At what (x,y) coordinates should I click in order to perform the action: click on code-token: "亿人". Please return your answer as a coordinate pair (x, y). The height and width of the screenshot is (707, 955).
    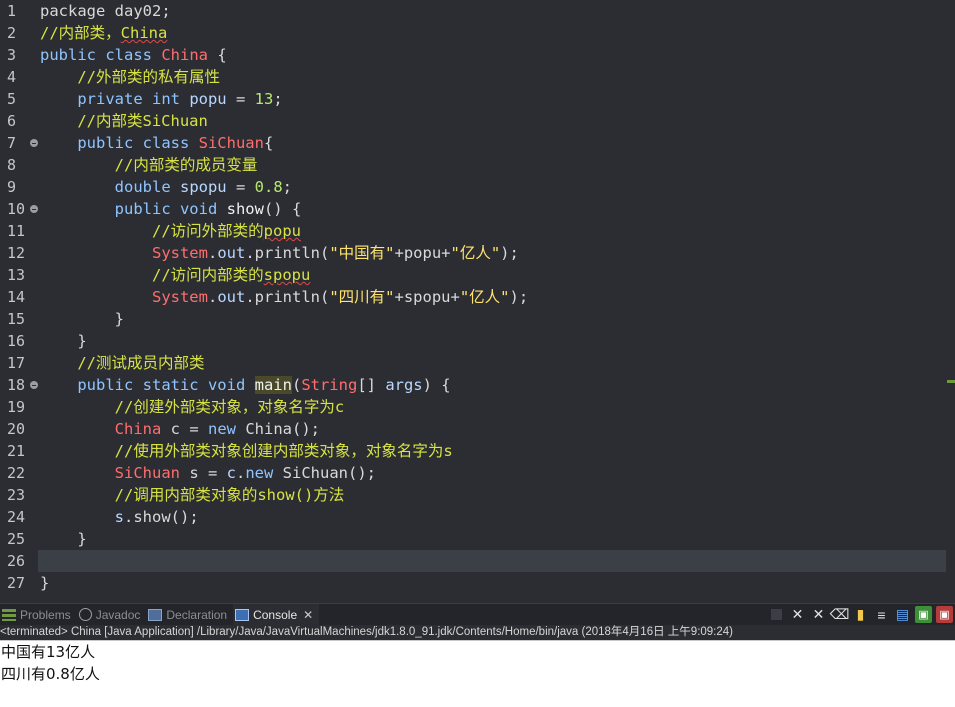
    Looking at the image, I should click on (475, 253).